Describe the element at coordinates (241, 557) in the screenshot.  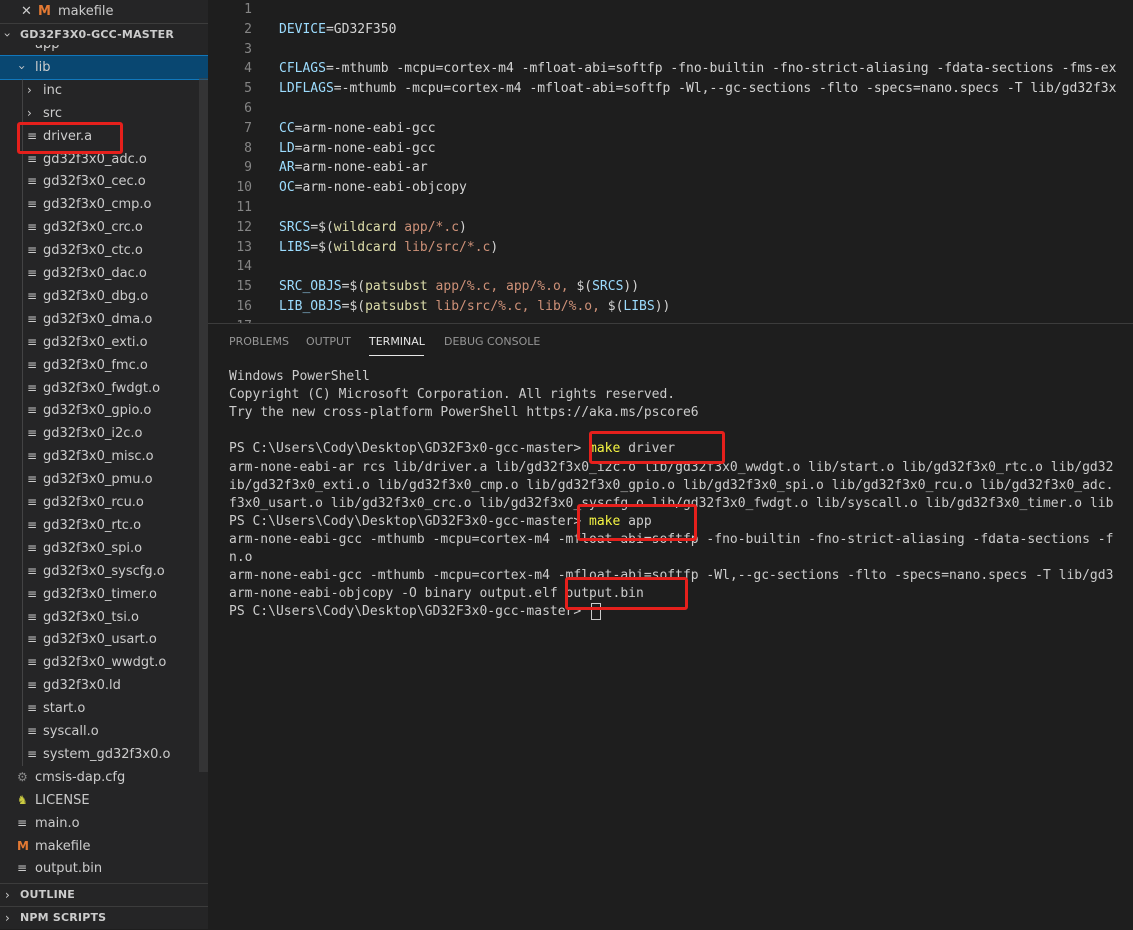
I see `terminal-output-line: n.o` at that location.